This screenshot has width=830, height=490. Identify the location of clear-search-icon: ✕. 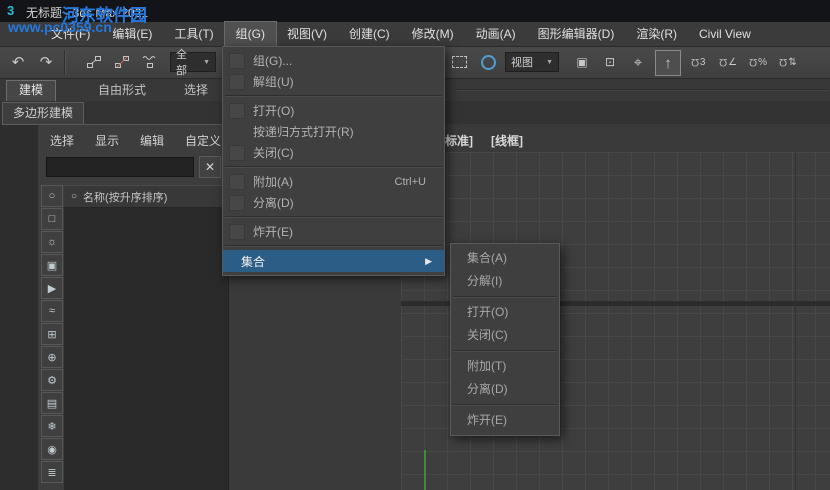
(210, 167).